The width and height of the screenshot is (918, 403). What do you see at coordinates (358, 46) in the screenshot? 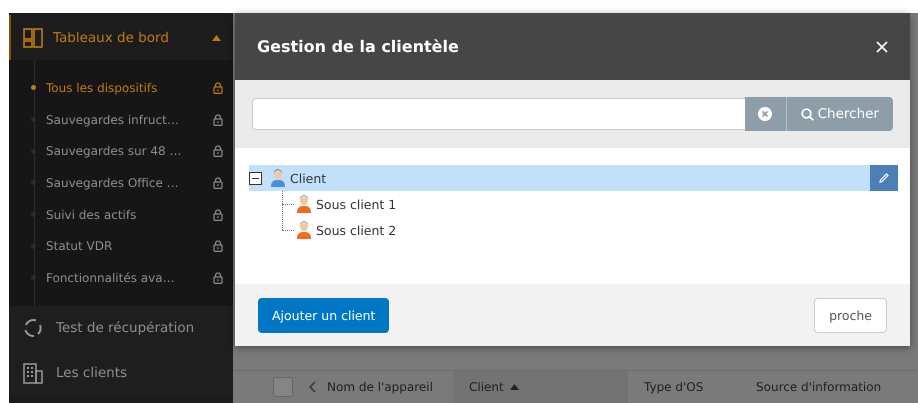
I see `dialog-title: Gestion de la clientèle` at bounding box center [358, 46].